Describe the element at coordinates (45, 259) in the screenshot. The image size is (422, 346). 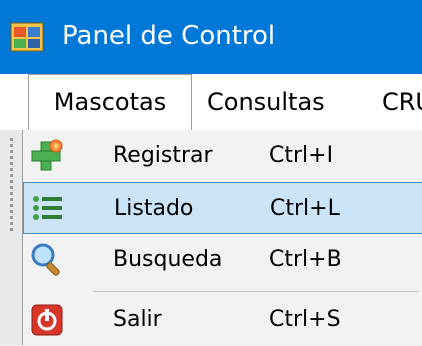
I see `search-icon` at that location.